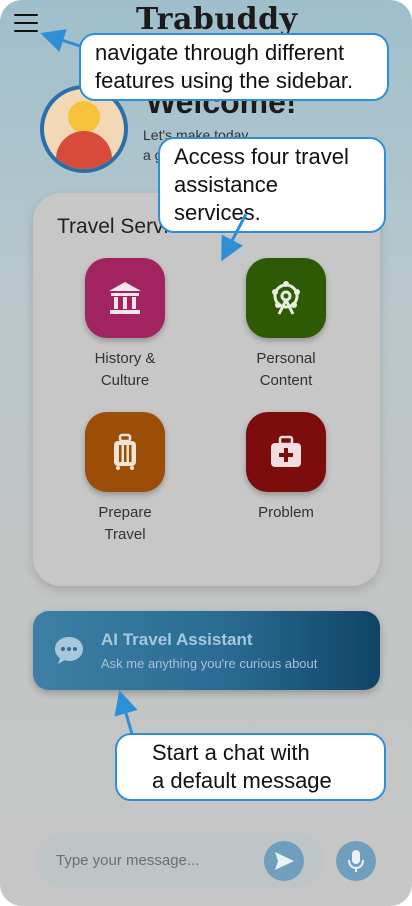  I want to click on callout-text-line1: Access four travel, so click(261, 156).